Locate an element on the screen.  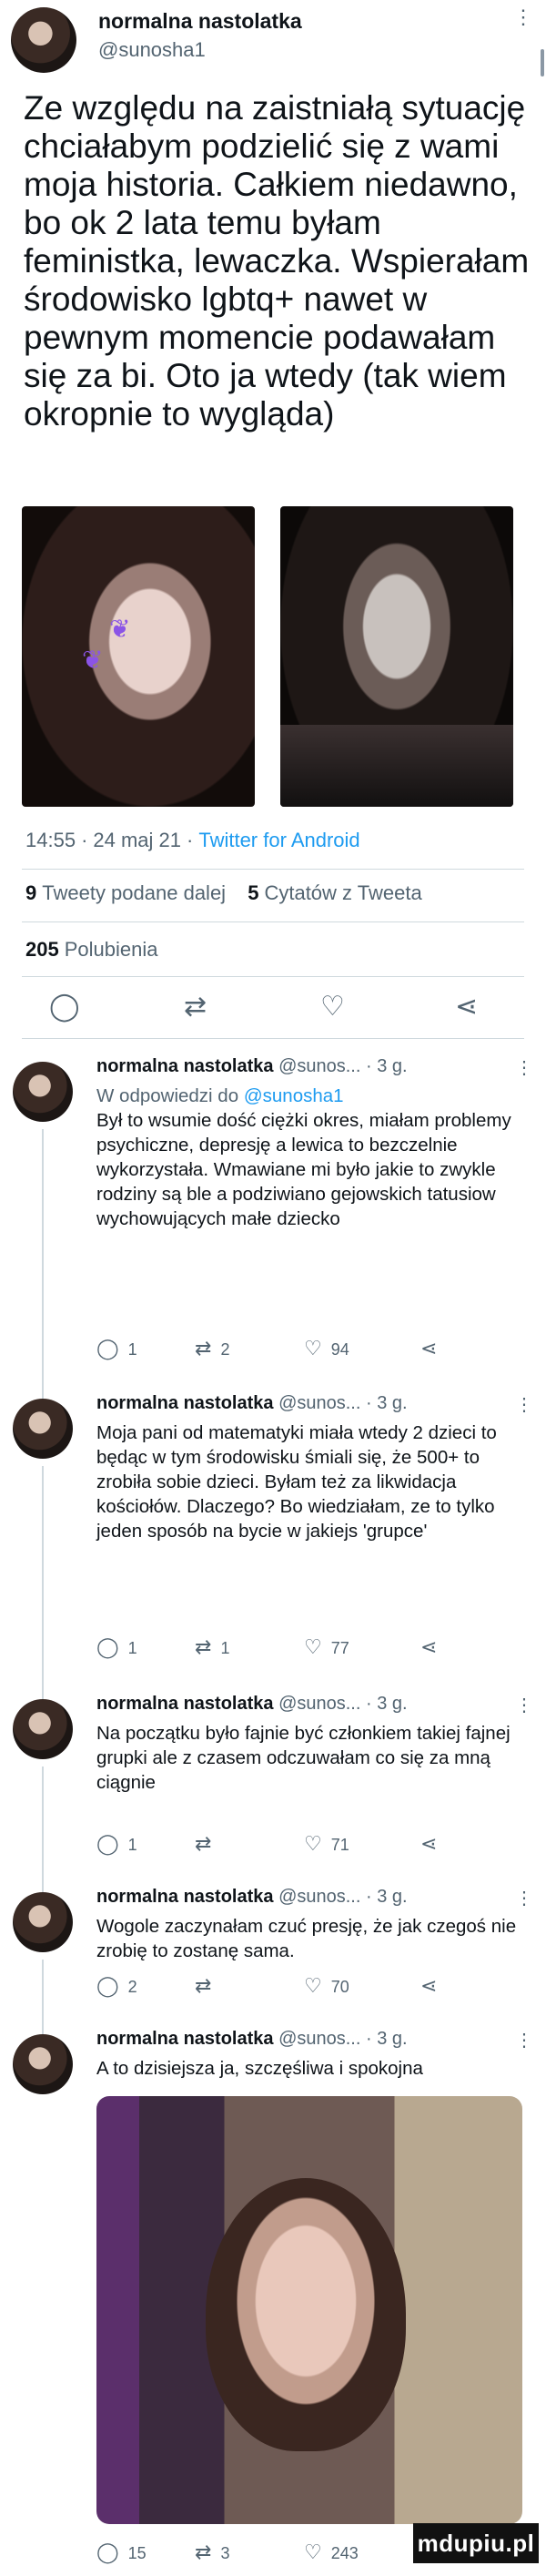
likes-stat: 205 Polubienia is located at coordinates (91, 950).